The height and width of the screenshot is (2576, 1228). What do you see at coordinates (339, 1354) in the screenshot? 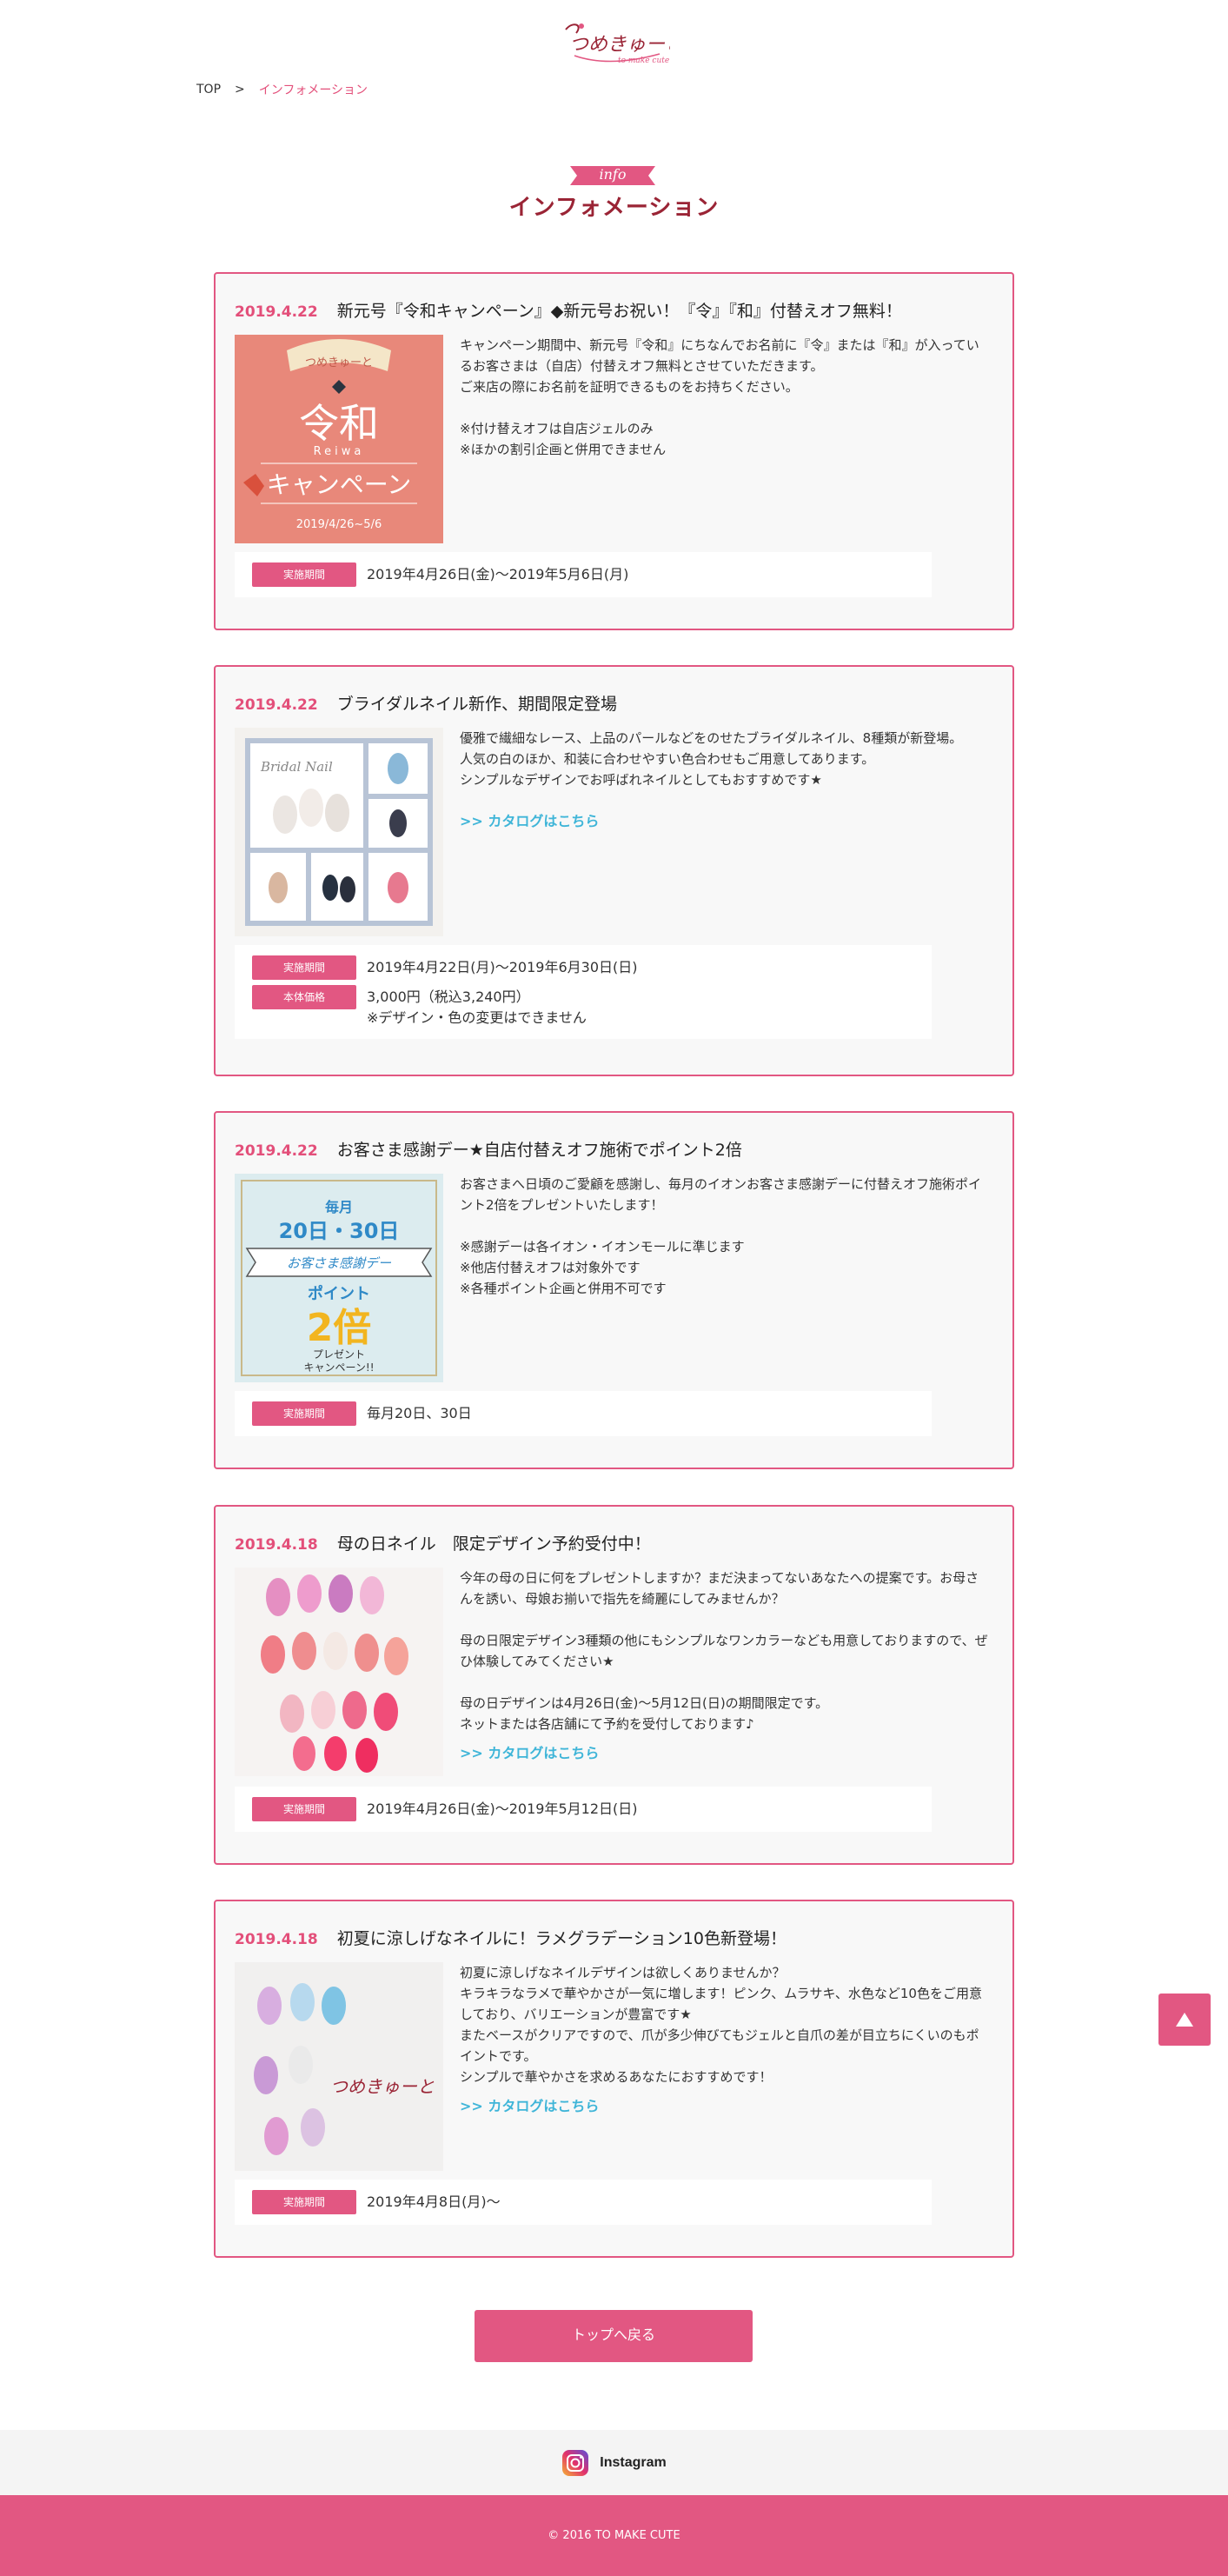
I see `image-present: プレゼント` at bounding box center [339, 1354].